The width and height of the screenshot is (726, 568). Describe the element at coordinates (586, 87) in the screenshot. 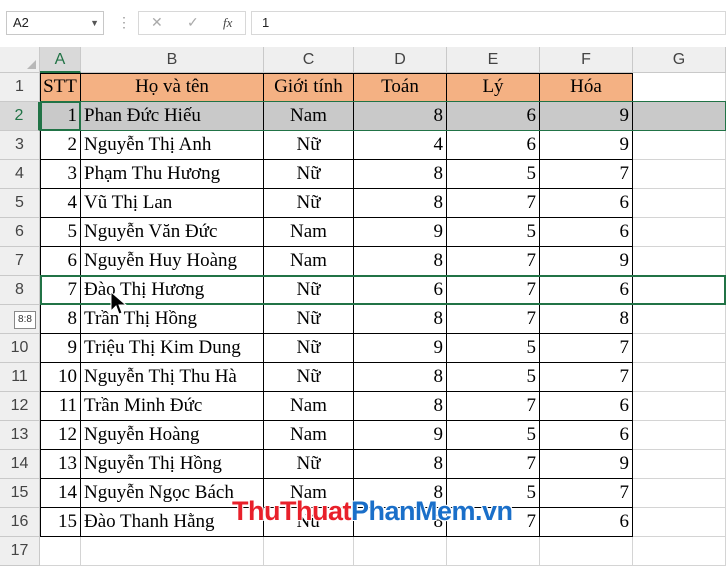

I see `header-cell-chemistry: Hóa` at that location.